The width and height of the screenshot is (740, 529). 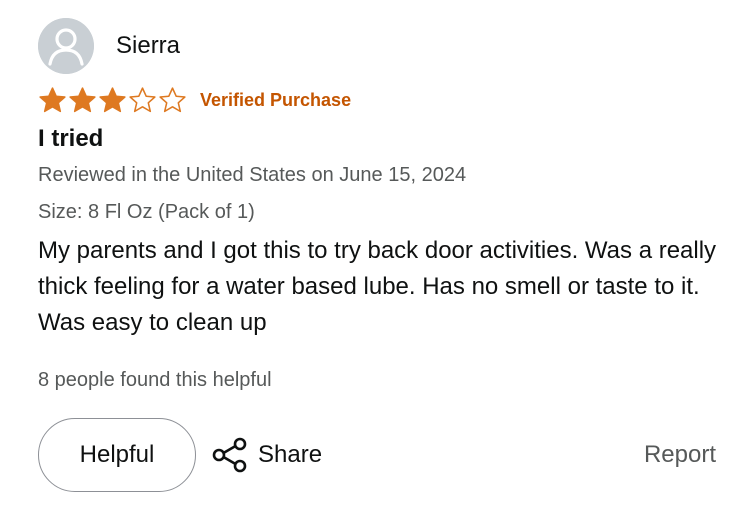 What do you see at coordinates (383, 139) in the screenshot?
I see `review-title: I tried` at bounding box center [383, 139].